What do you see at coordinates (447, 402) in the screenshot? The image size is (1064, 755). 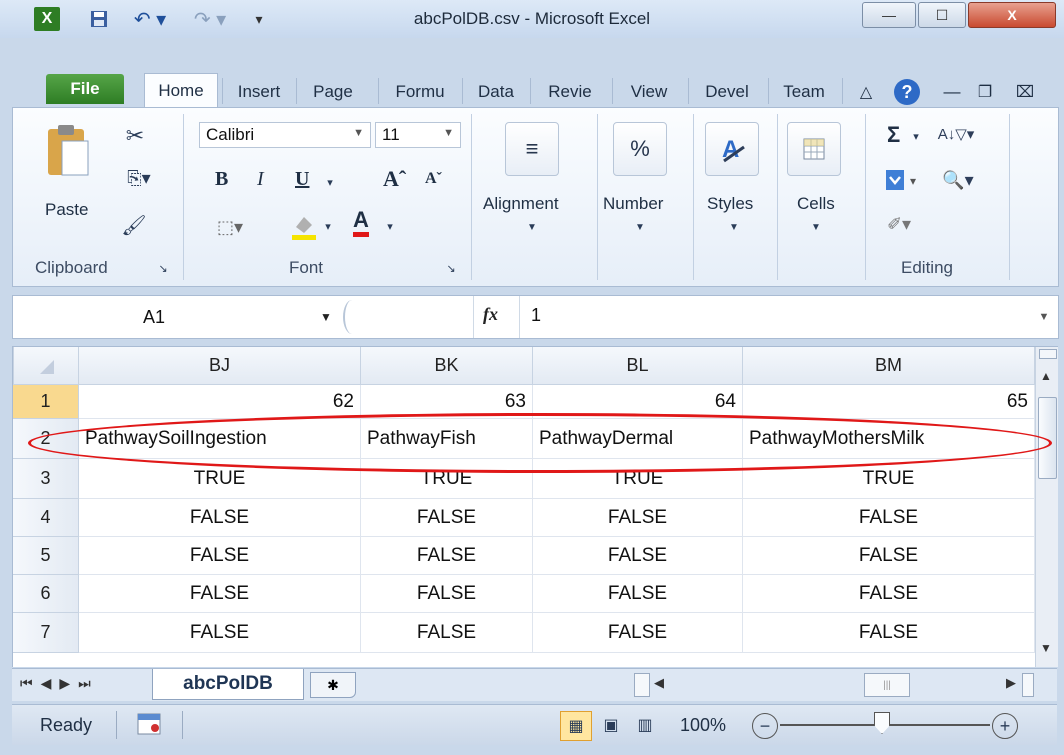 I see `cell-bk1: 63` at bounding box center [447, 402].